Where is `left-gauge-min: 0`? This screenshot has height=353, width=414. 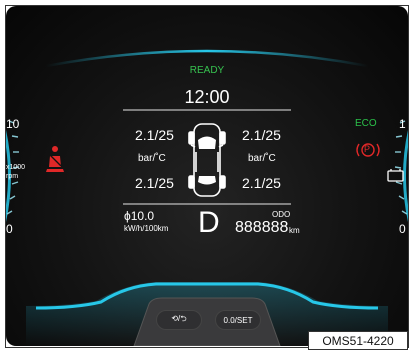
left-gauge-min: 0 is located at coordinates (9, 229).